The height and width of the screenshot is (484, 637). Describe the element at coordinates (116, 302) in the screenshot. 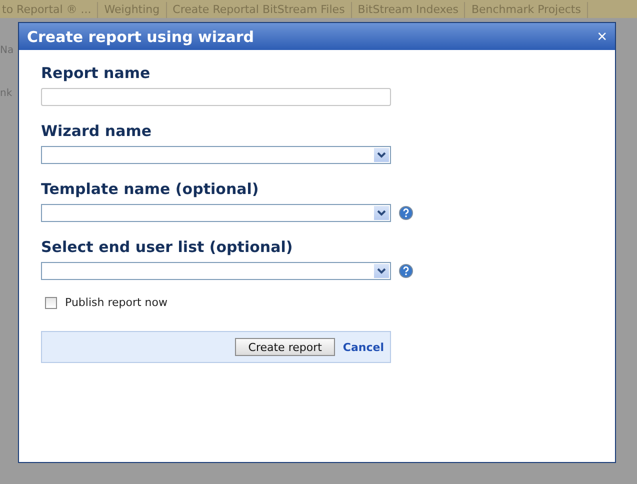

I see `checkbox-label: Publish report now` at that location.